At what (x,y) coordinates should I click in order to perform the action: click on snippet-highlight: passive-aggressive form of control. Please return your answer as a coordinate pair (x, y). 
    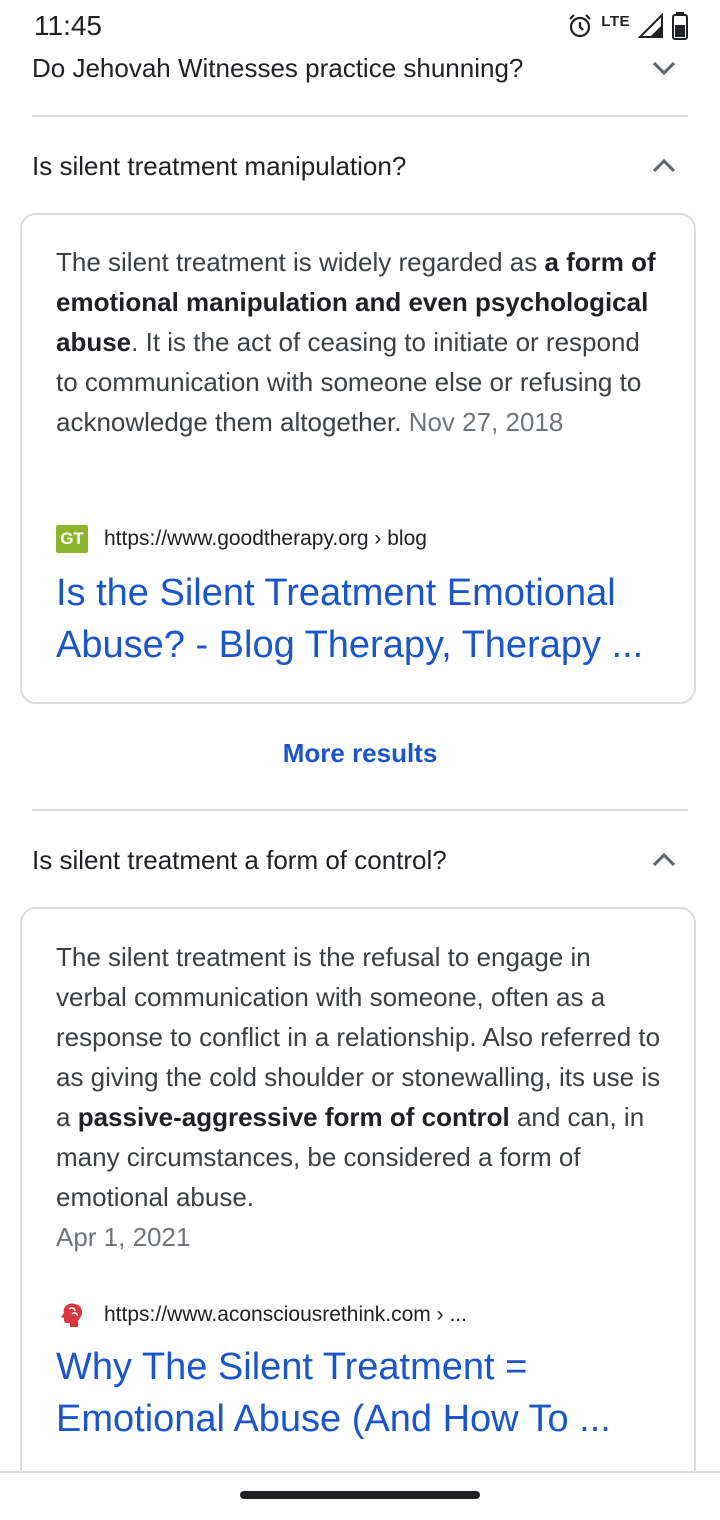
    Looking at the image, I should click on (293, 1117).